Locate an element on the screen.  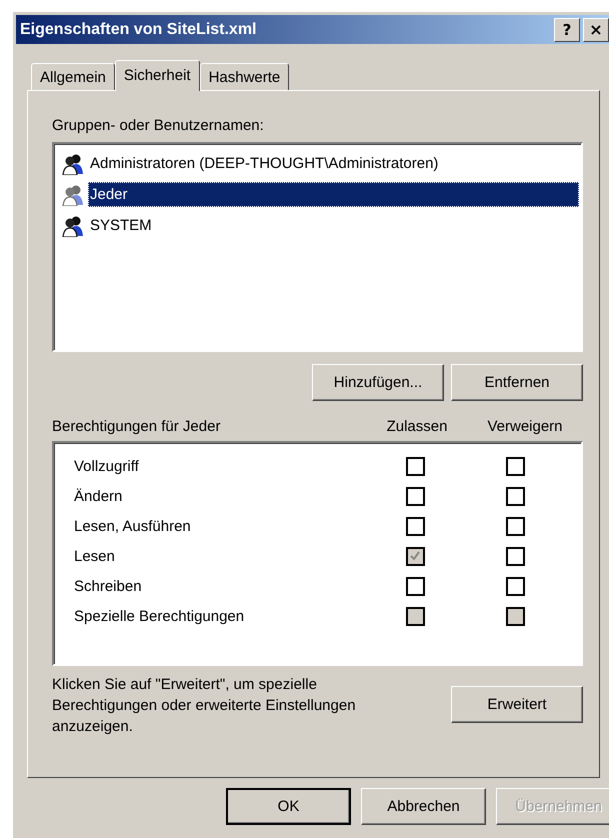
list-label: Gruppen- oder Benutzernamen: is located at coordinates (158, 125).